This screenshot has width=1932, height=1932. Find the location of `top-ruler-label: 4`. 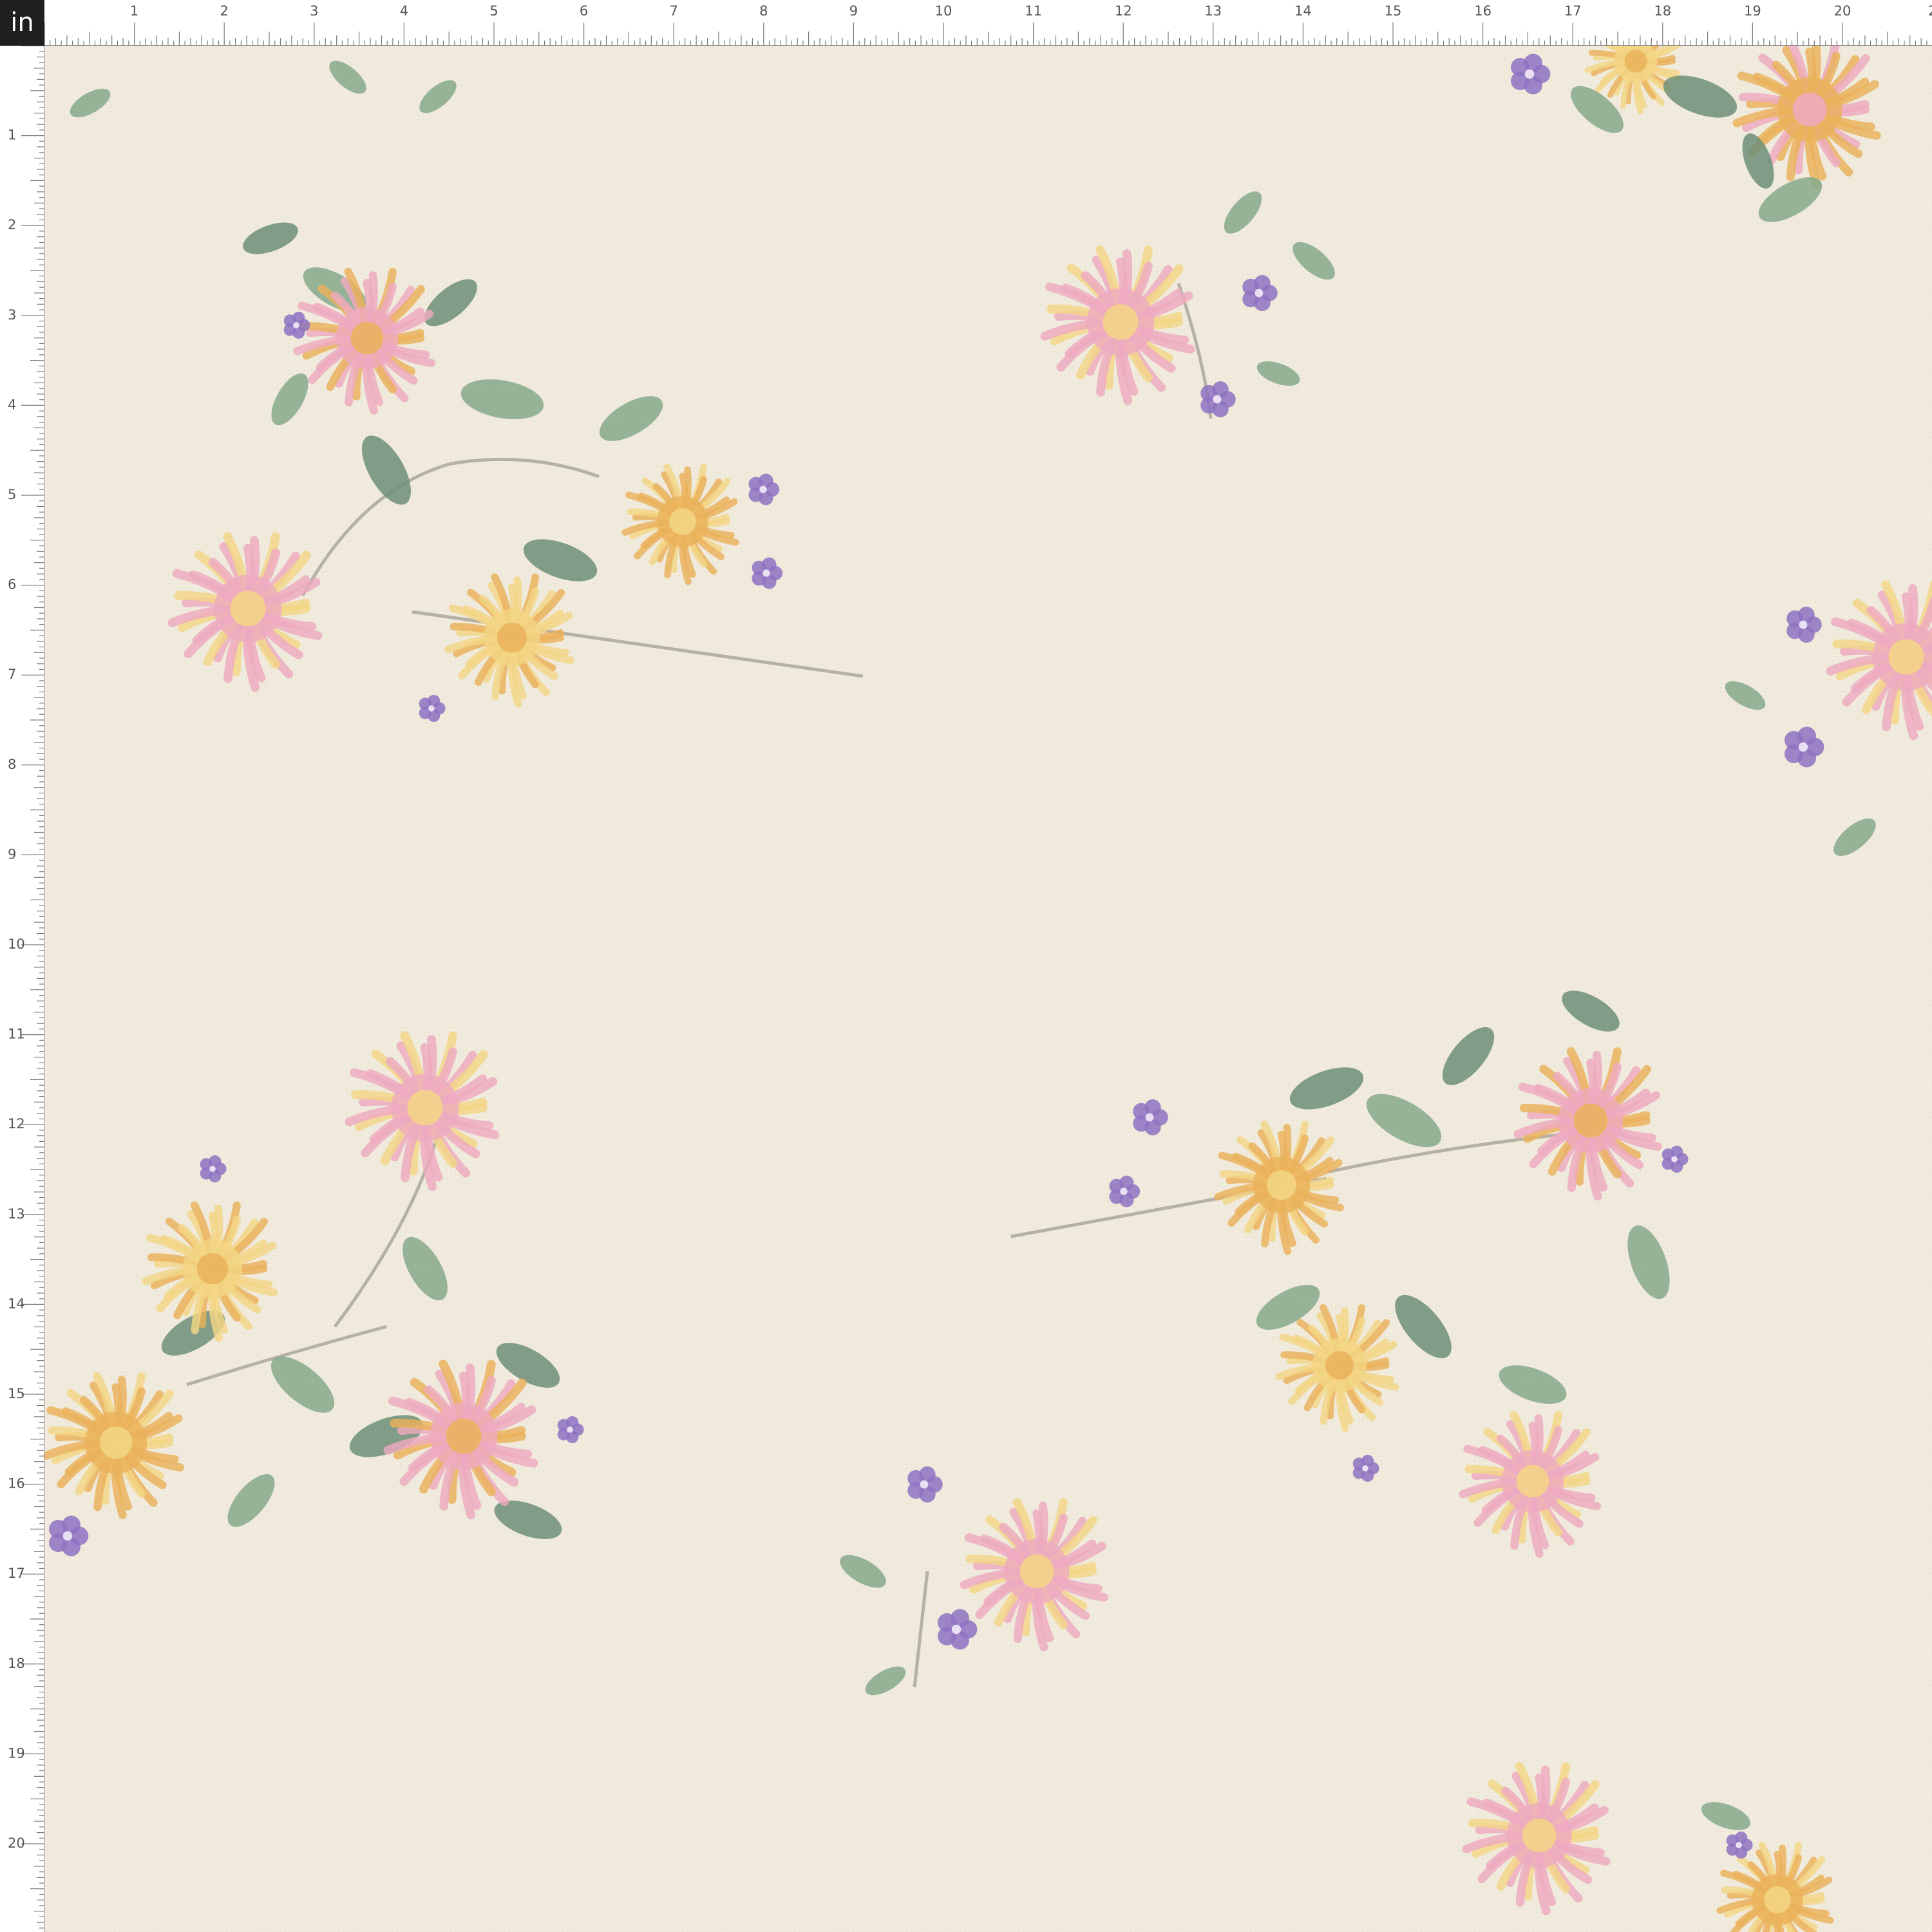

top-ruler-label: 4 is located at coordinates (404, 11).